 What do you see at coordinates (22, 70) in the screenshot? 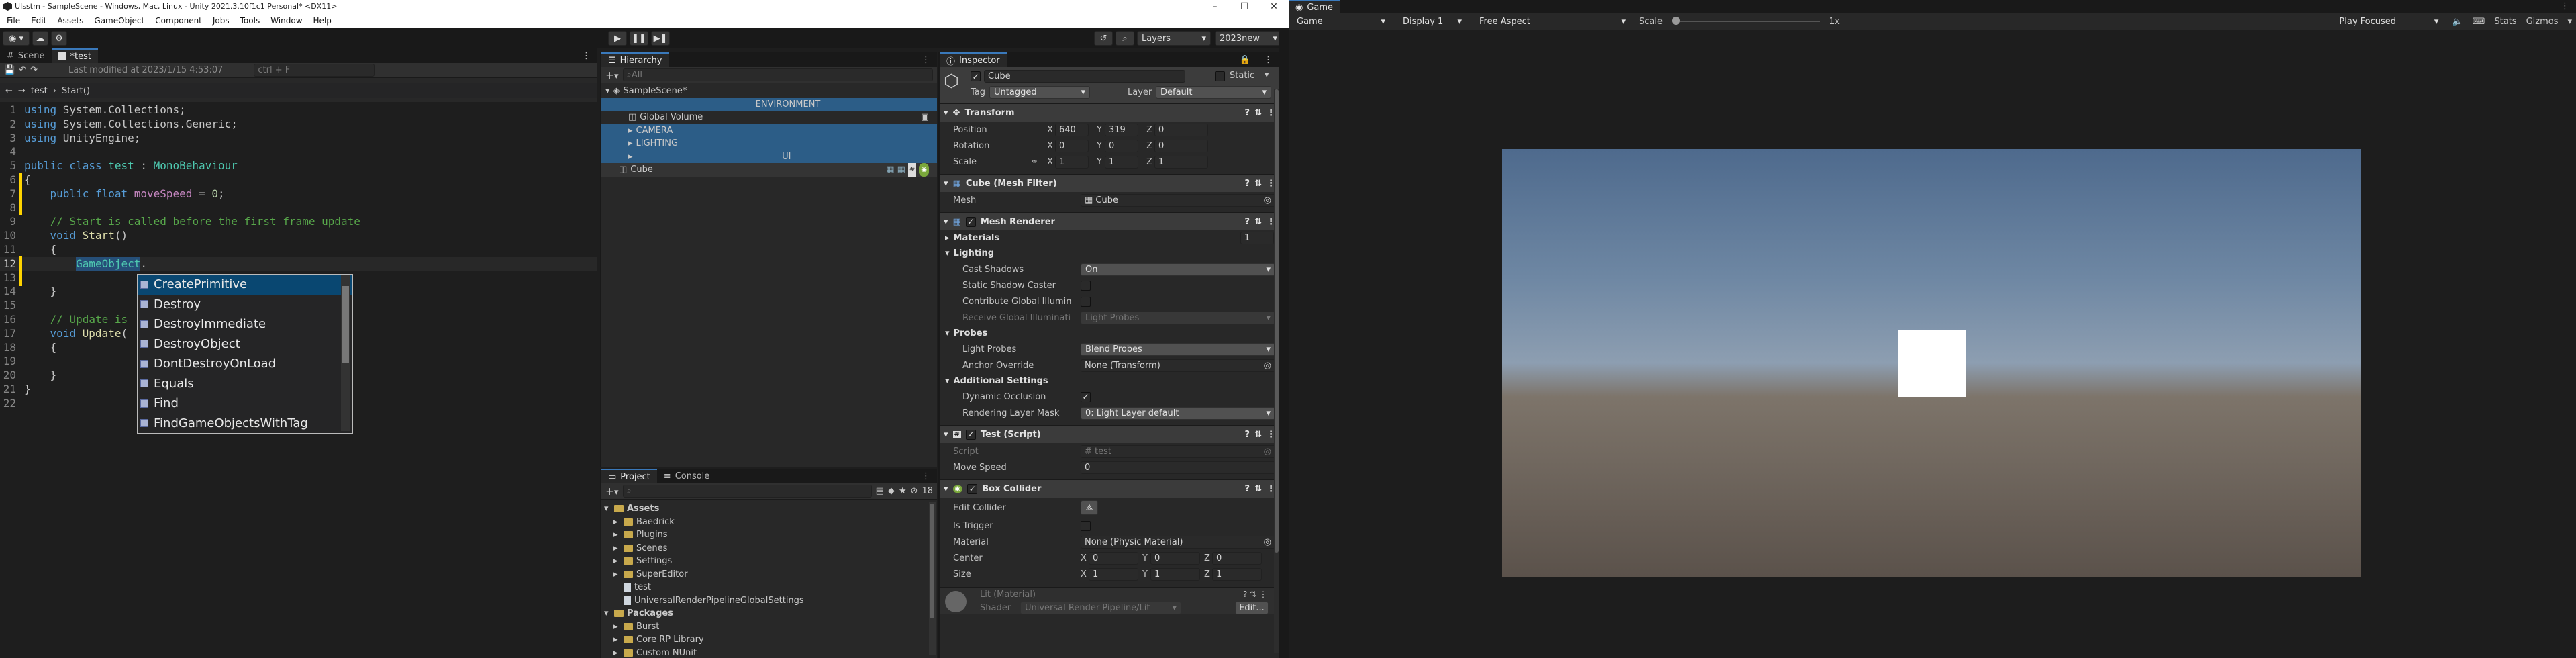
I see `undo-icon: ↶` at bounding box center [22, 70].